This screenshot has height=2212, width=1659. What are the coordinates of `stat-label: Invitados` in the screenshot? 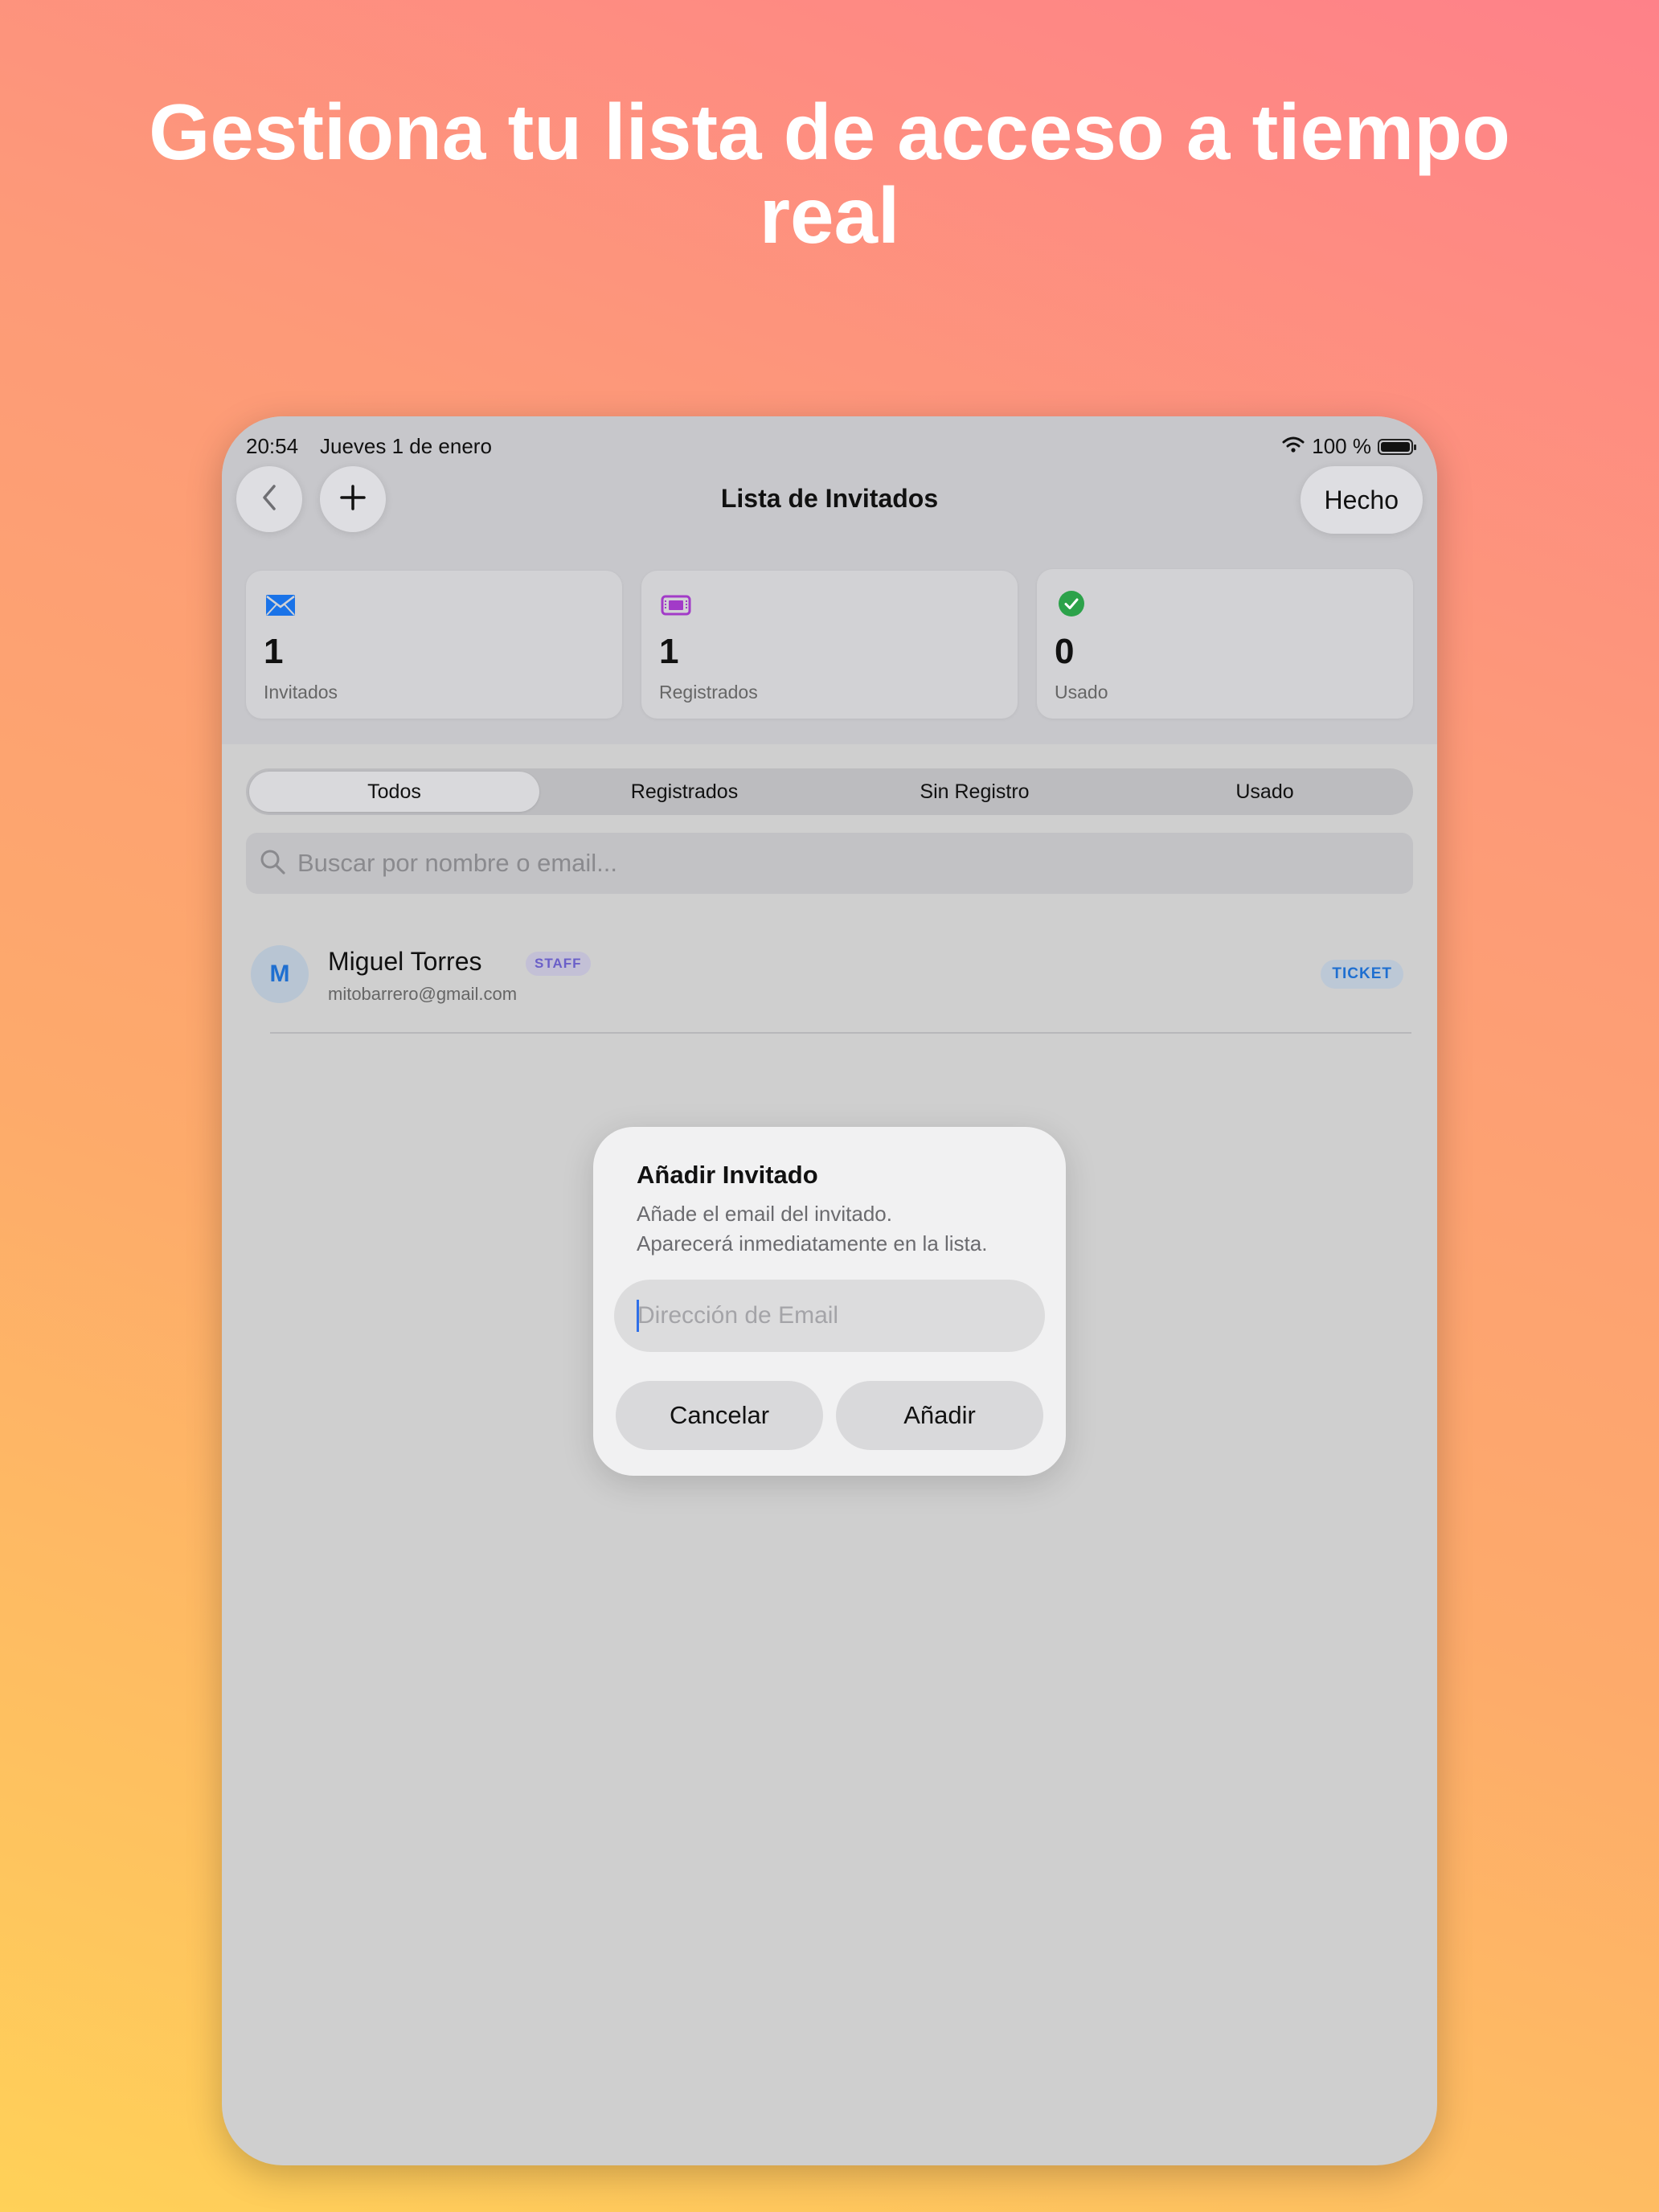 It's located at (301, 692).